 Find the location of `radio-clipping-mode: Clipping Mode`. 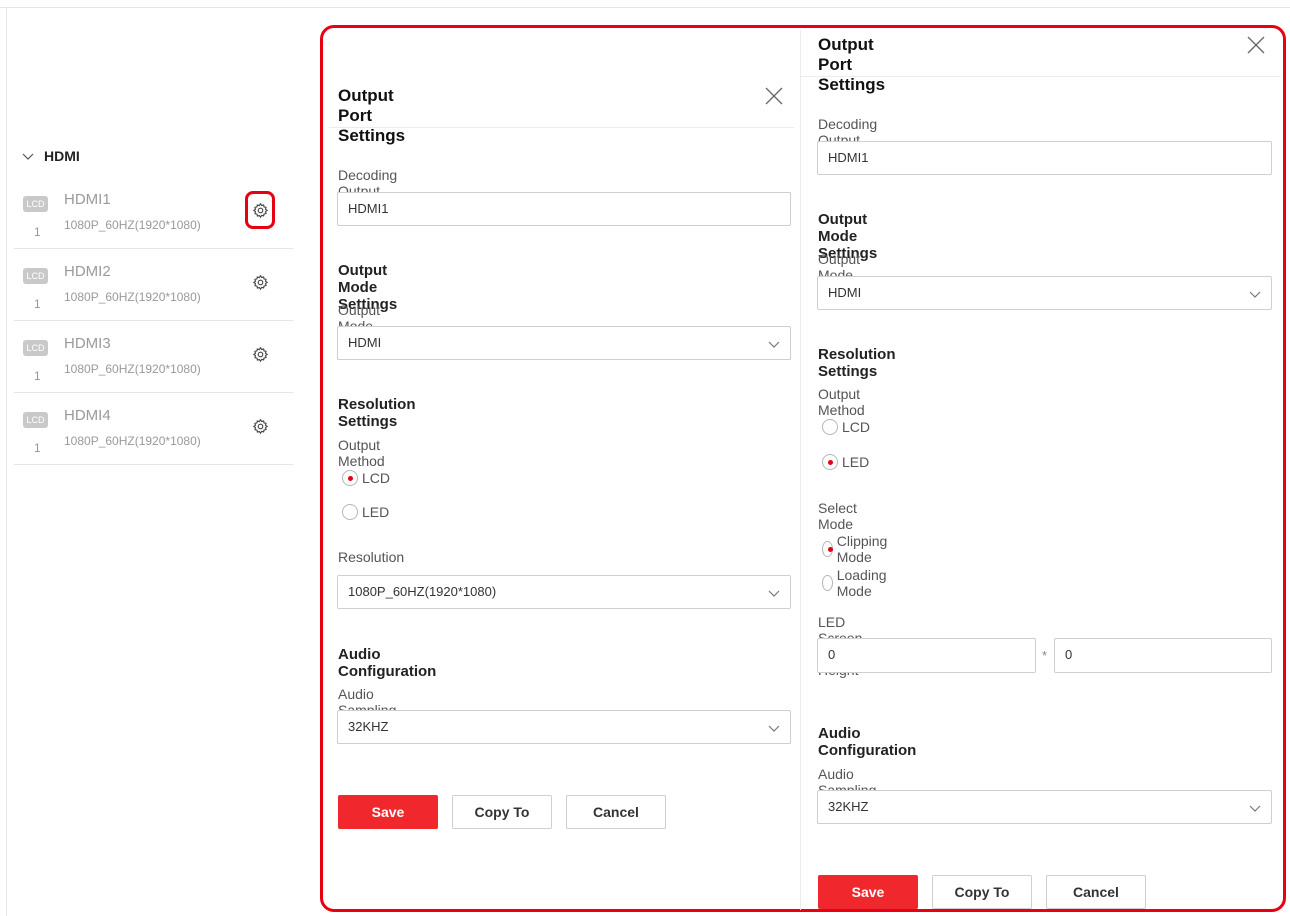

radio-clipping-mode: Clipping Mode is located at coordinates (857, 549).